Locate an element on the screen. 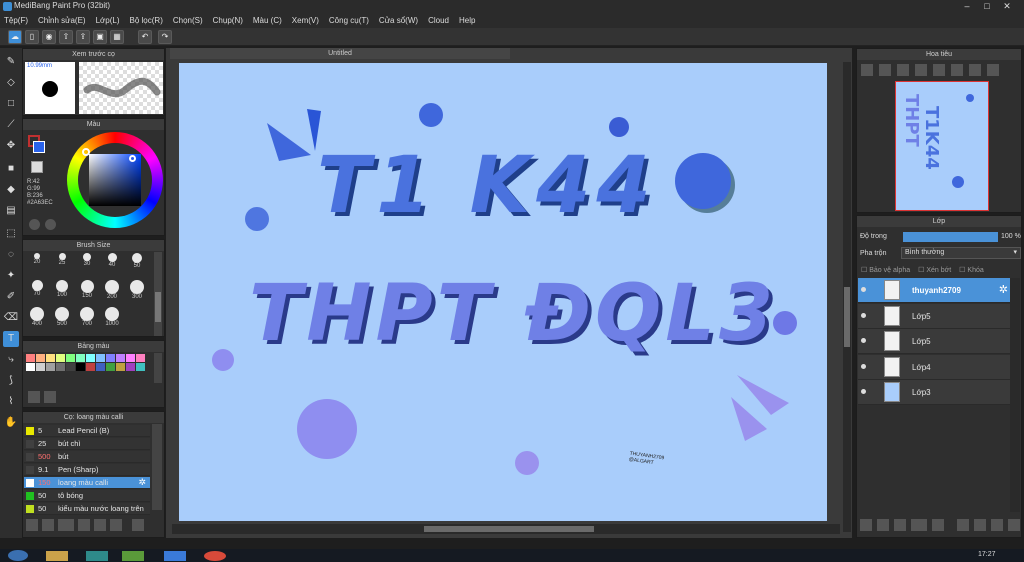 The image size is (1024, 562). select-eraser-icon: ⌫ is located at coordinates (11, 318).